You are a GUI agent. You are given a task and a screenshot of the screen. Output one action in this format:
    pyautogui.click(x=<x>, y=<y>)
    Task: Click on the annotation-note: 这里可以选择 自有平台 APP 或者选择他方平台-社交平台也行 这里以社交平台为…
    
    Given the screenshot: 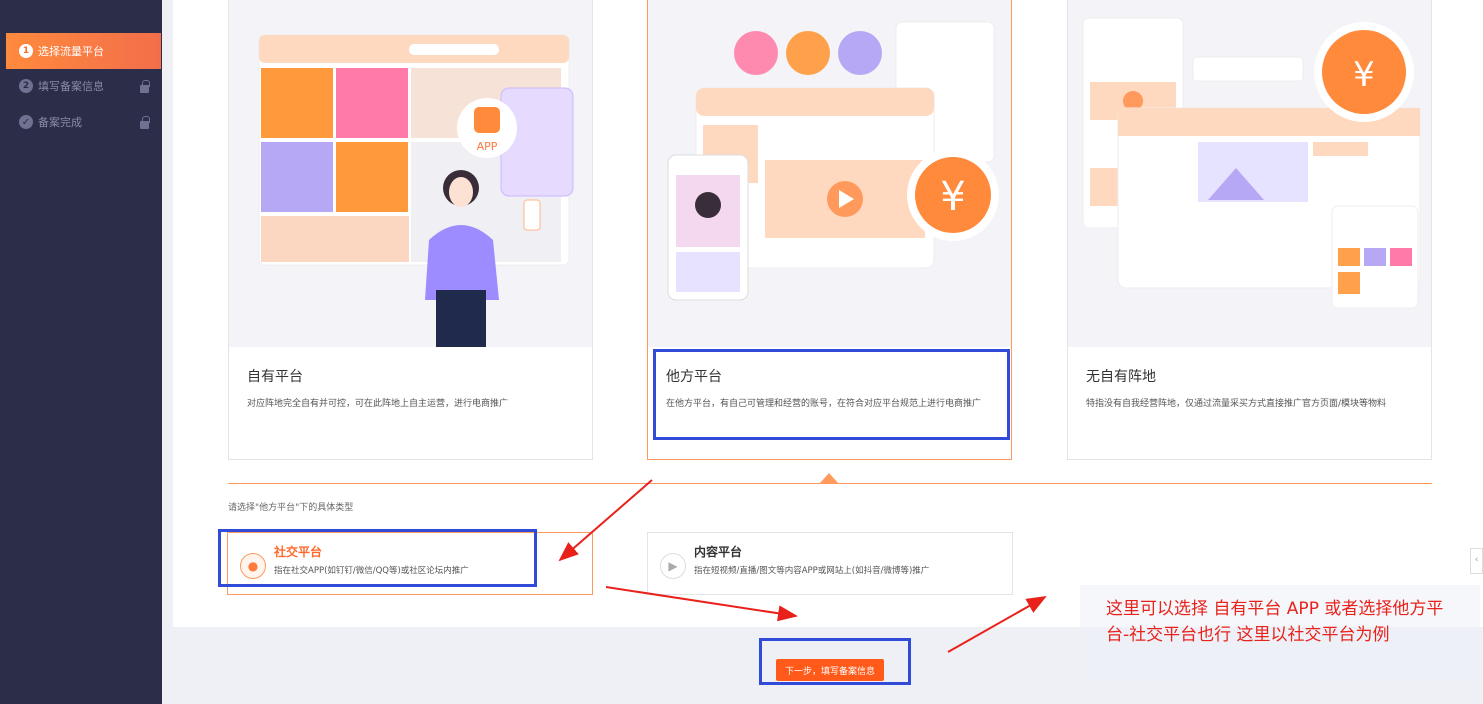 What is the action you would take?
    pyautogui.click(x=1275, y=622)
    